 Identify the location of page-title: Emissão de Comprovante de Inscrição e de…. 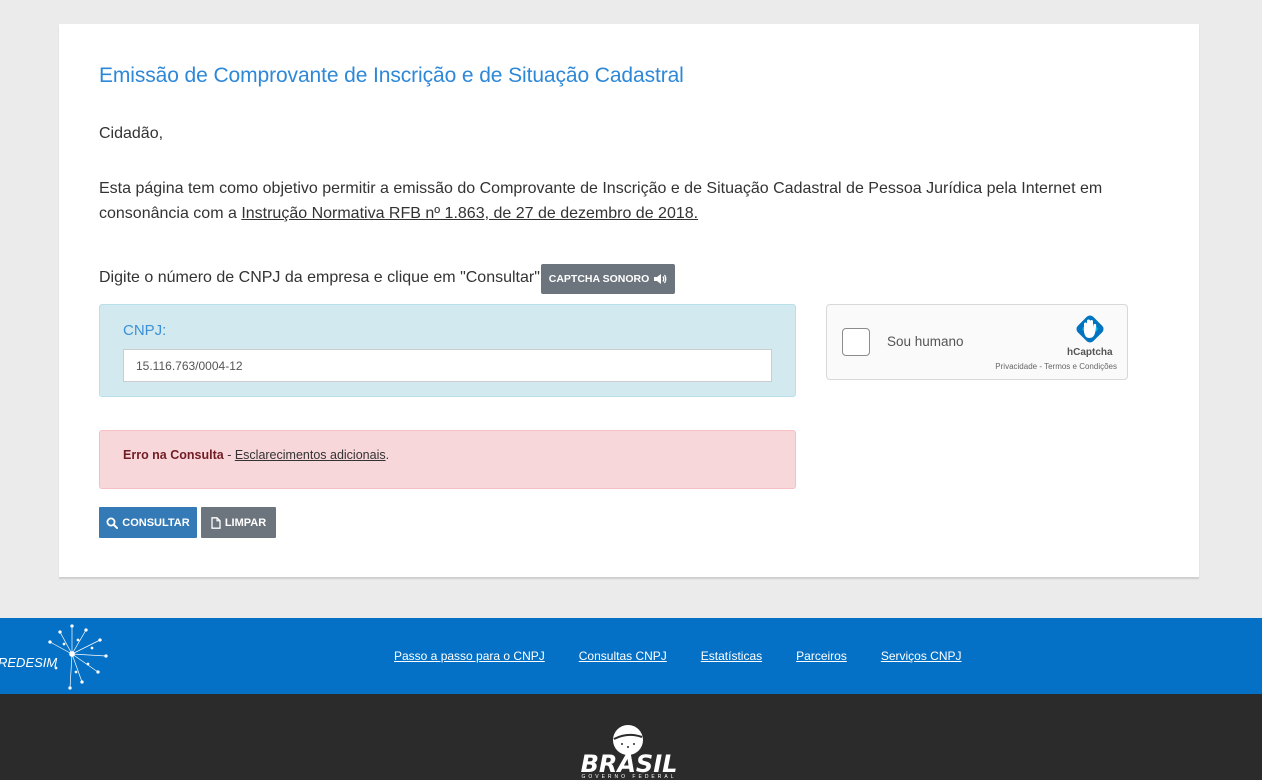
(391, 75).